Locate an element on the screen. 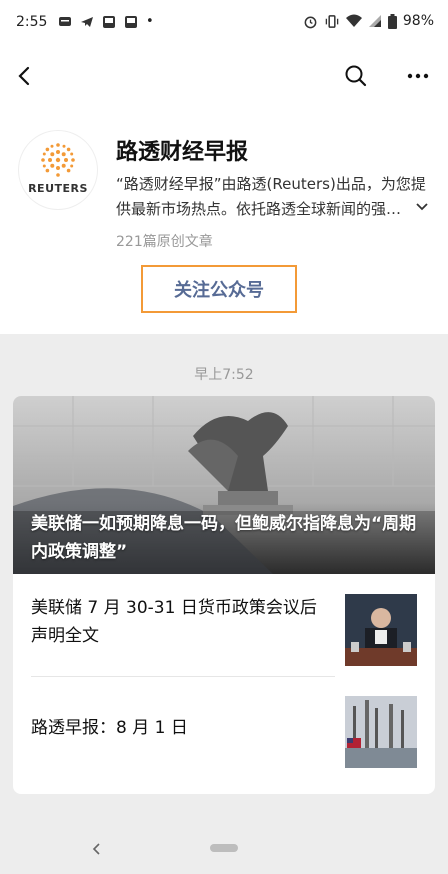 This screenshot has width=448, height=874. back-button is located at coordinates (26, 76).